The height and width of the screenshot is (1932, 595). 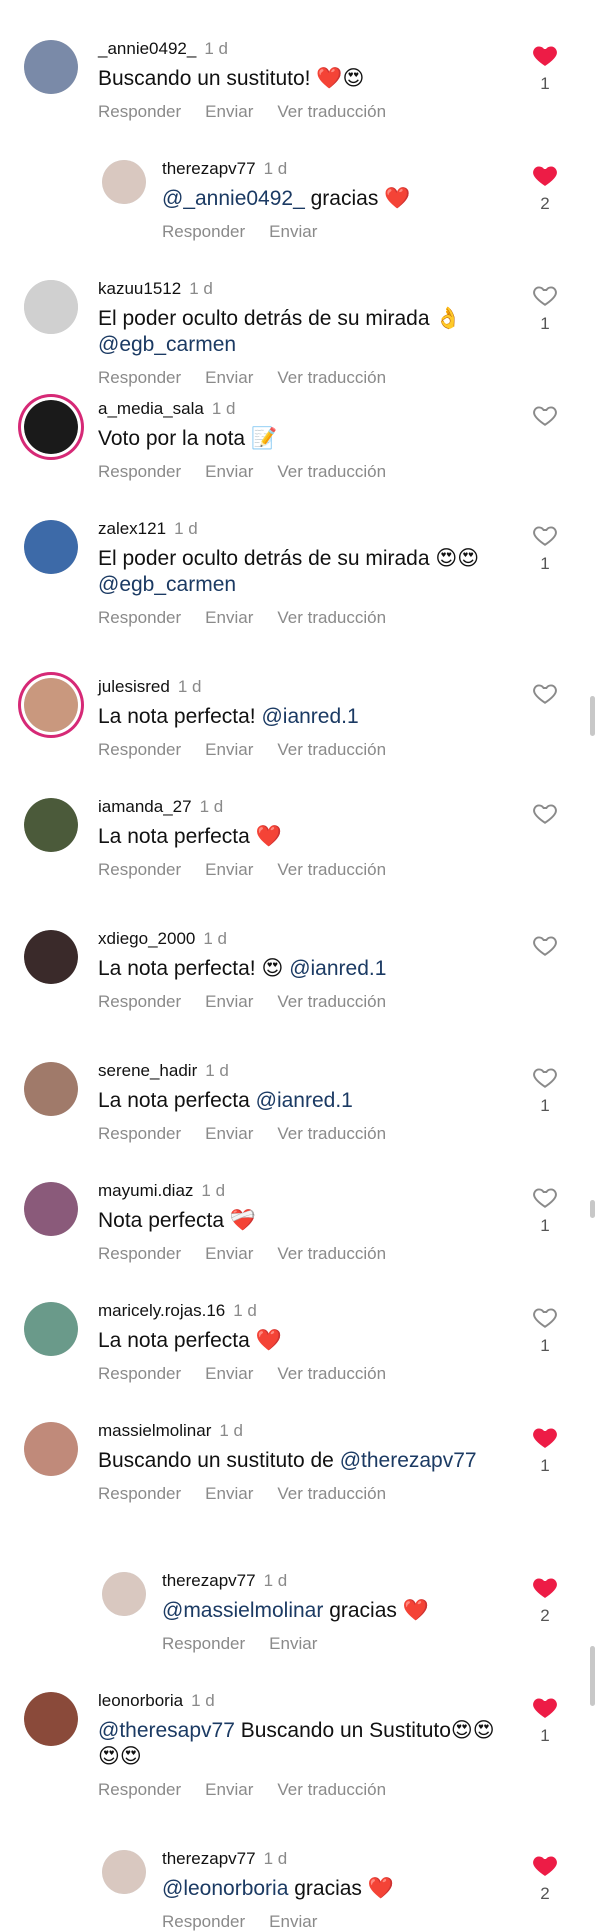 I want to click on mention-link: @theresapv77, so click(x=166, y=1730).